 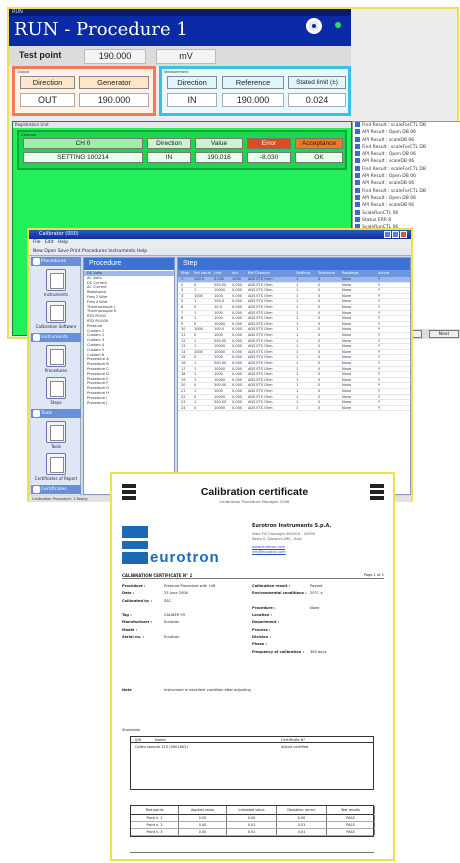 What do you see at coordinates (147, 600) in the screenshot?
I see `certificate-field: Calibrated by : SSC` at bounding box center [147, 600].